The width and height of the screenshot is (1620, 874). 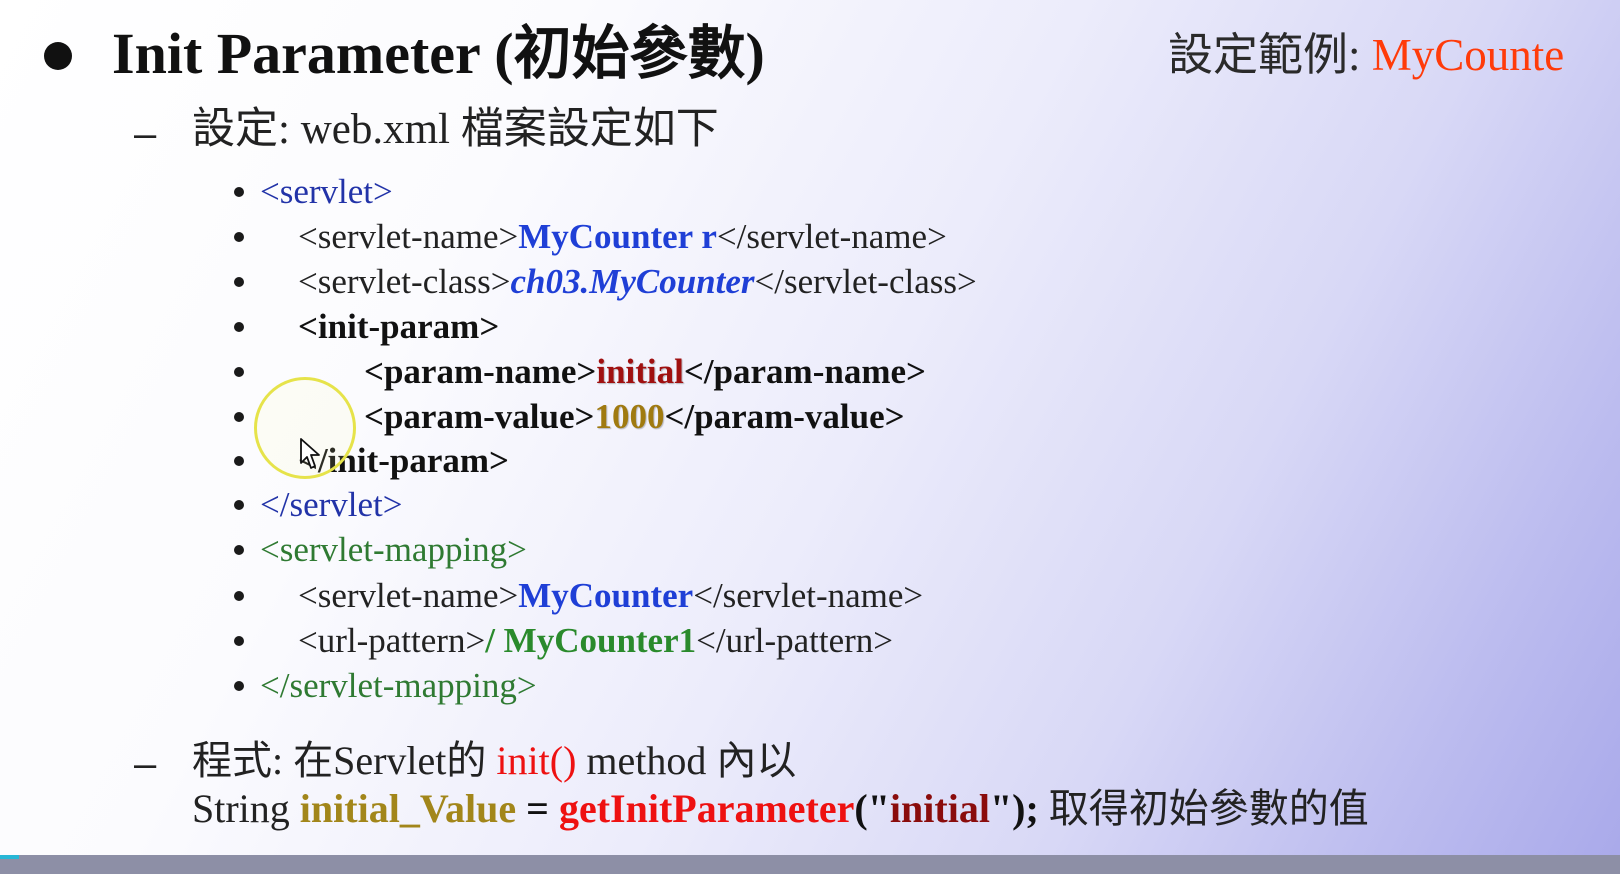 I want to click on example-name: MyCounte, so click(x=1468, y=55).